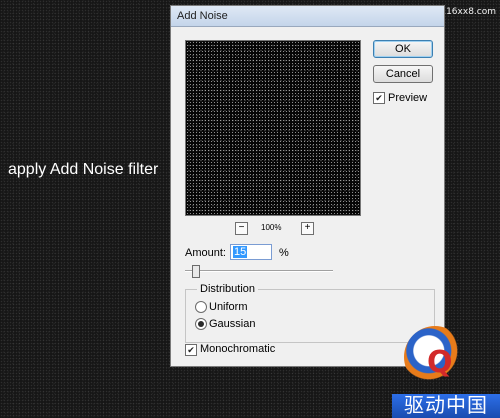 This screenshot has height=418, width=500. Describe the element at coordinates (284, 253) in the screenshot. I see `amount-unit: %` at that location.